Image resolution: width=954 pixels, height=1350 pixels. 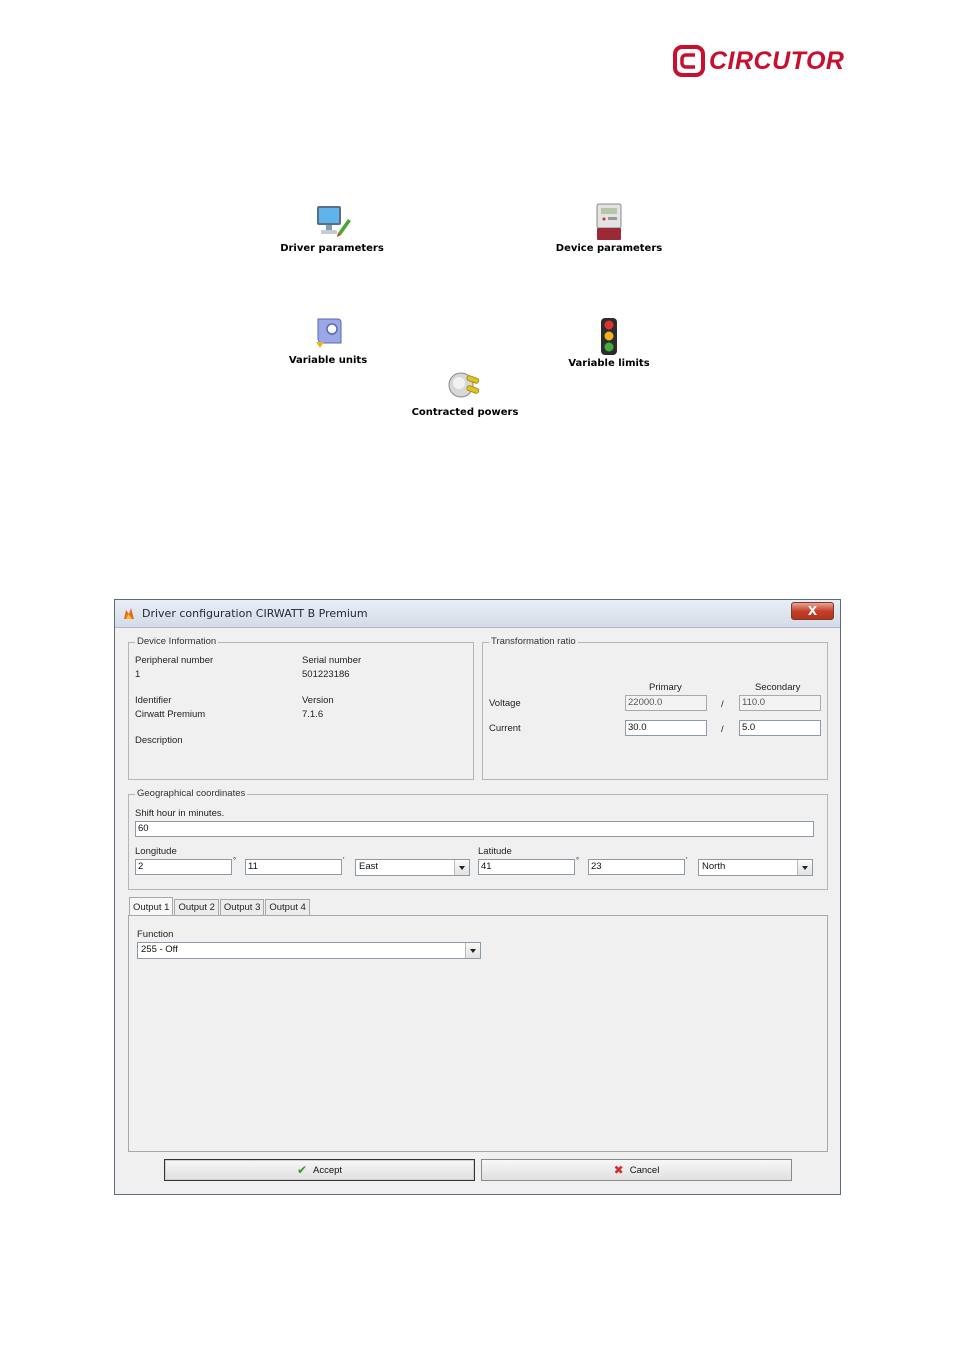 What do you see at coordinates (153, 700) in the screenshot?
I see `identifier-label: Identifier` at bounding box center [153, 700].